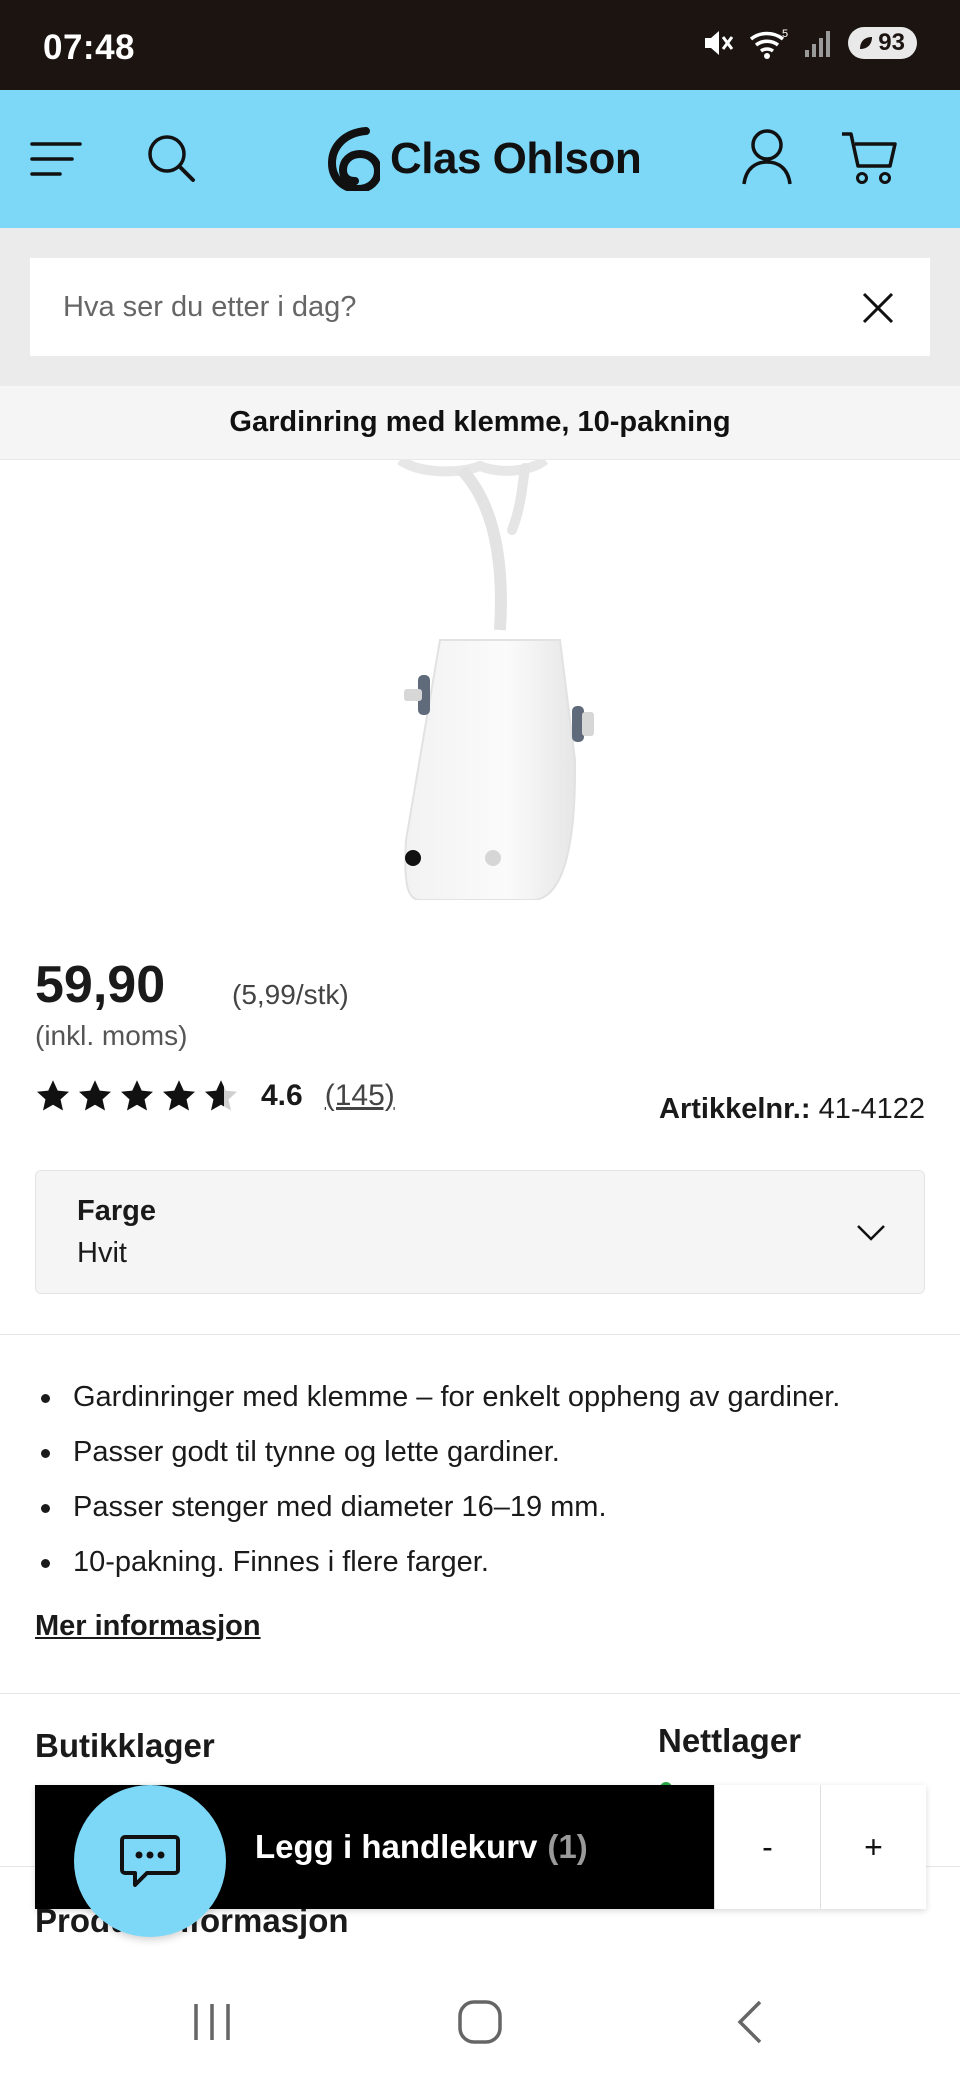  I want to click on article-number: Artikkelnr.: 41-4122, so click(792, 1109).